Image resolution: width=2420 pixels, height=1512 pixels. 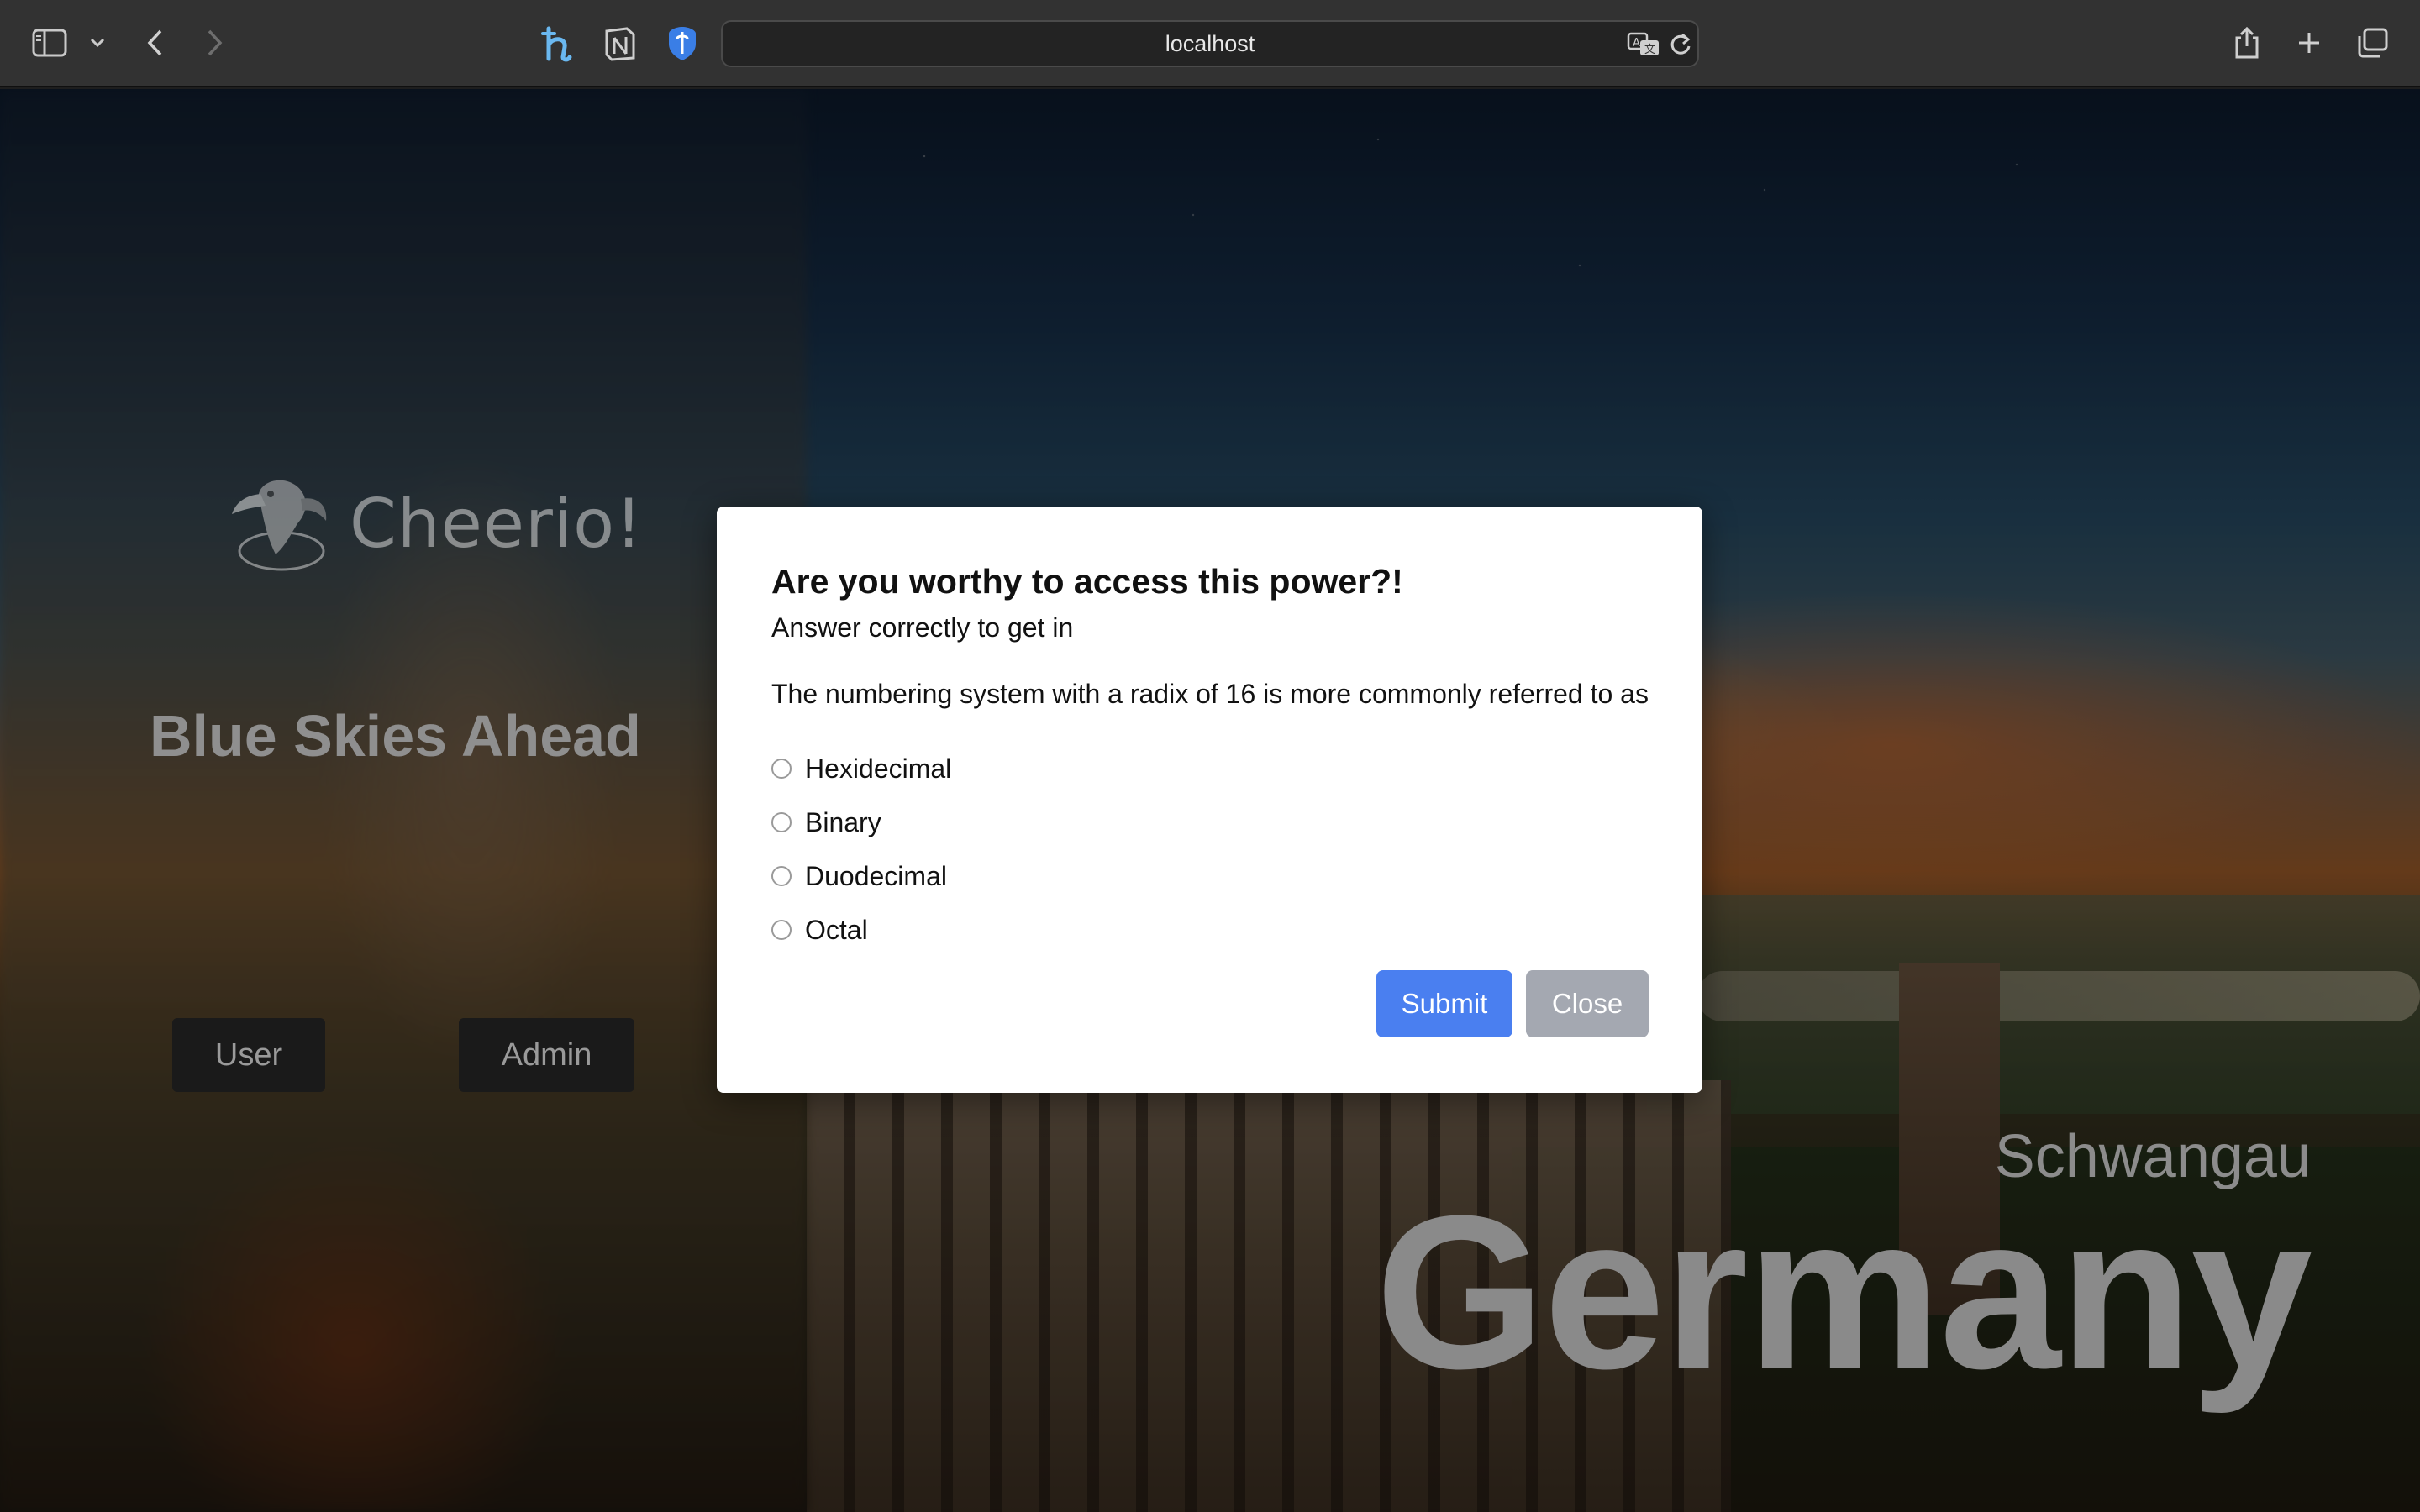 I want to click on translate-icon: A文, so click(x=1644, y=43).